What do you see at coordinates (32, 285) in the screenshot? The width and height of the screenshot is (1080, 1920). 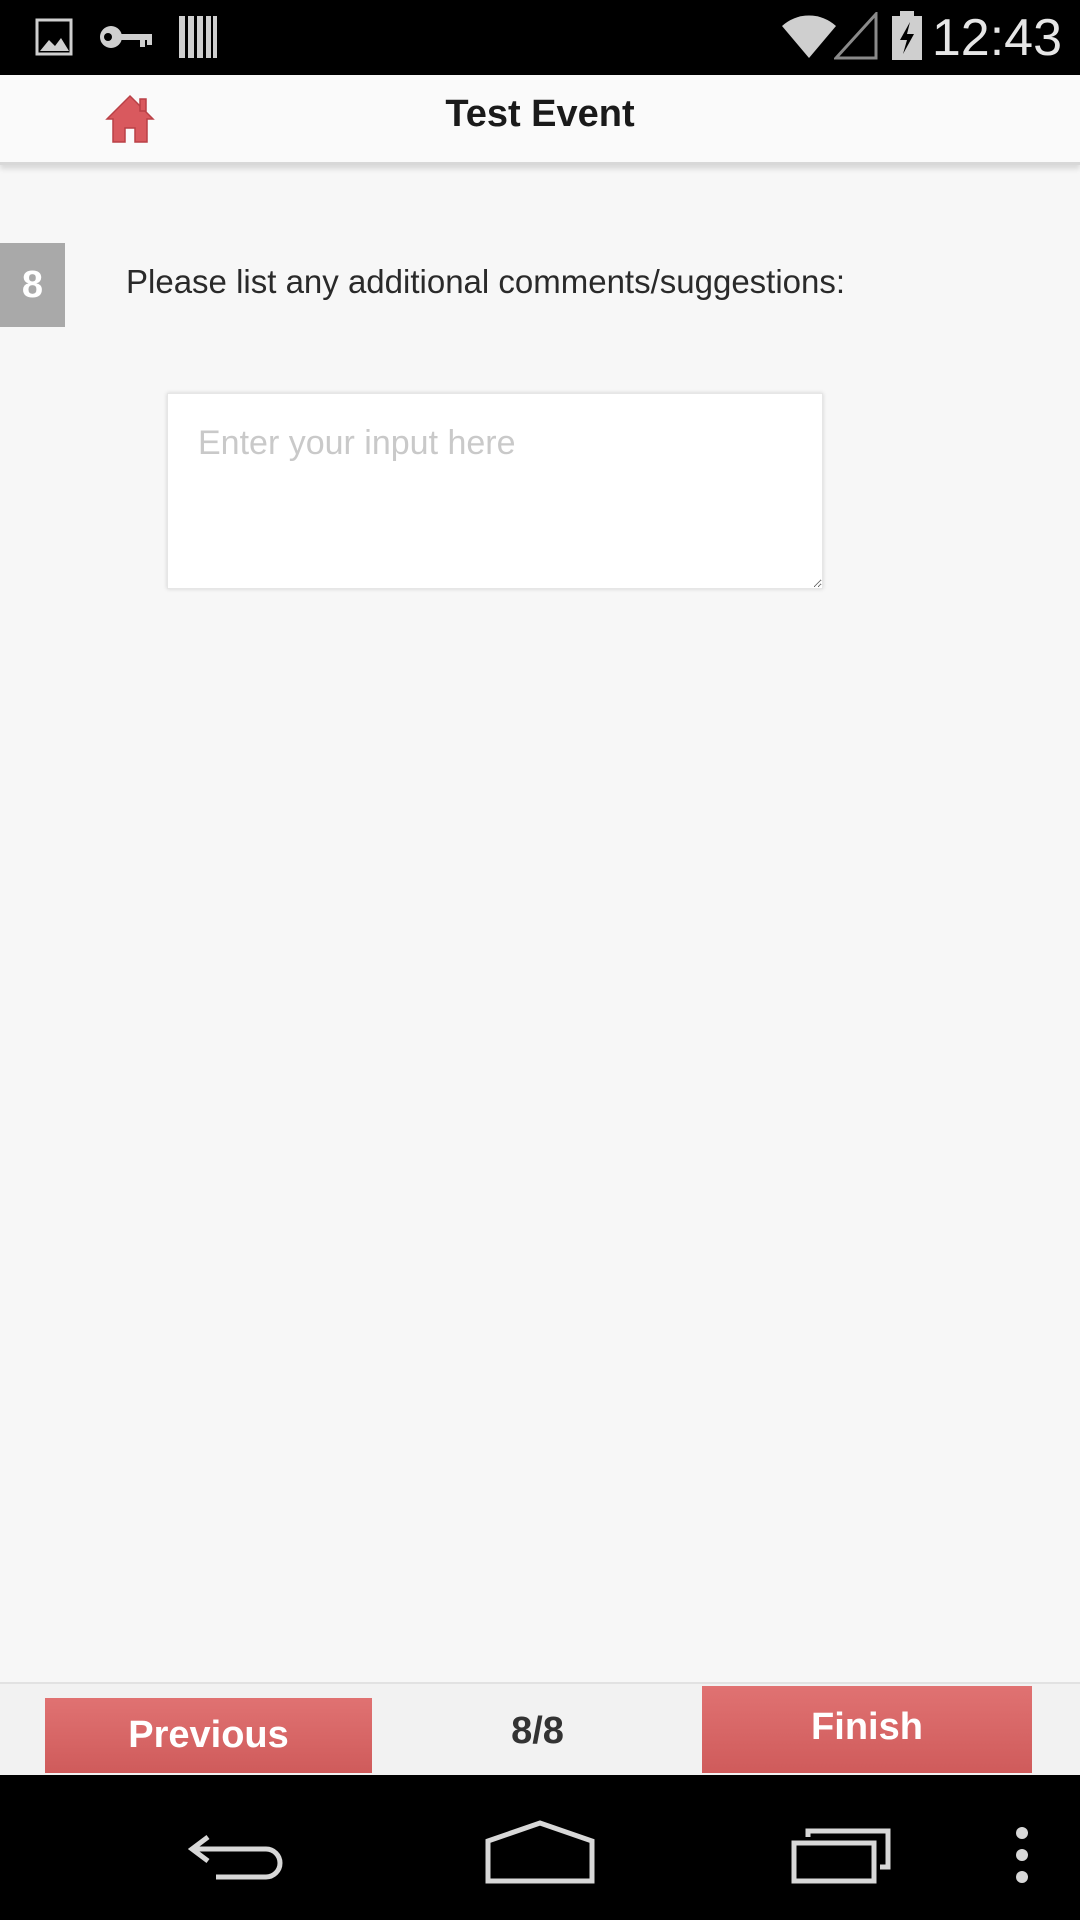 I see `question-number-badge: 8` at bounding box center [32, 285].